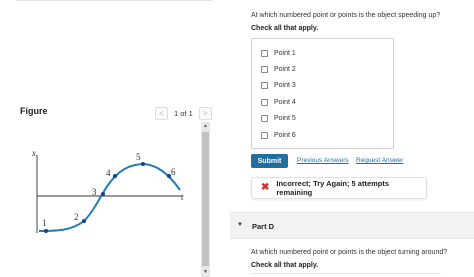 This screenshot has height=277, width=474. I want to click on point-1-marker, so click(46, 231).